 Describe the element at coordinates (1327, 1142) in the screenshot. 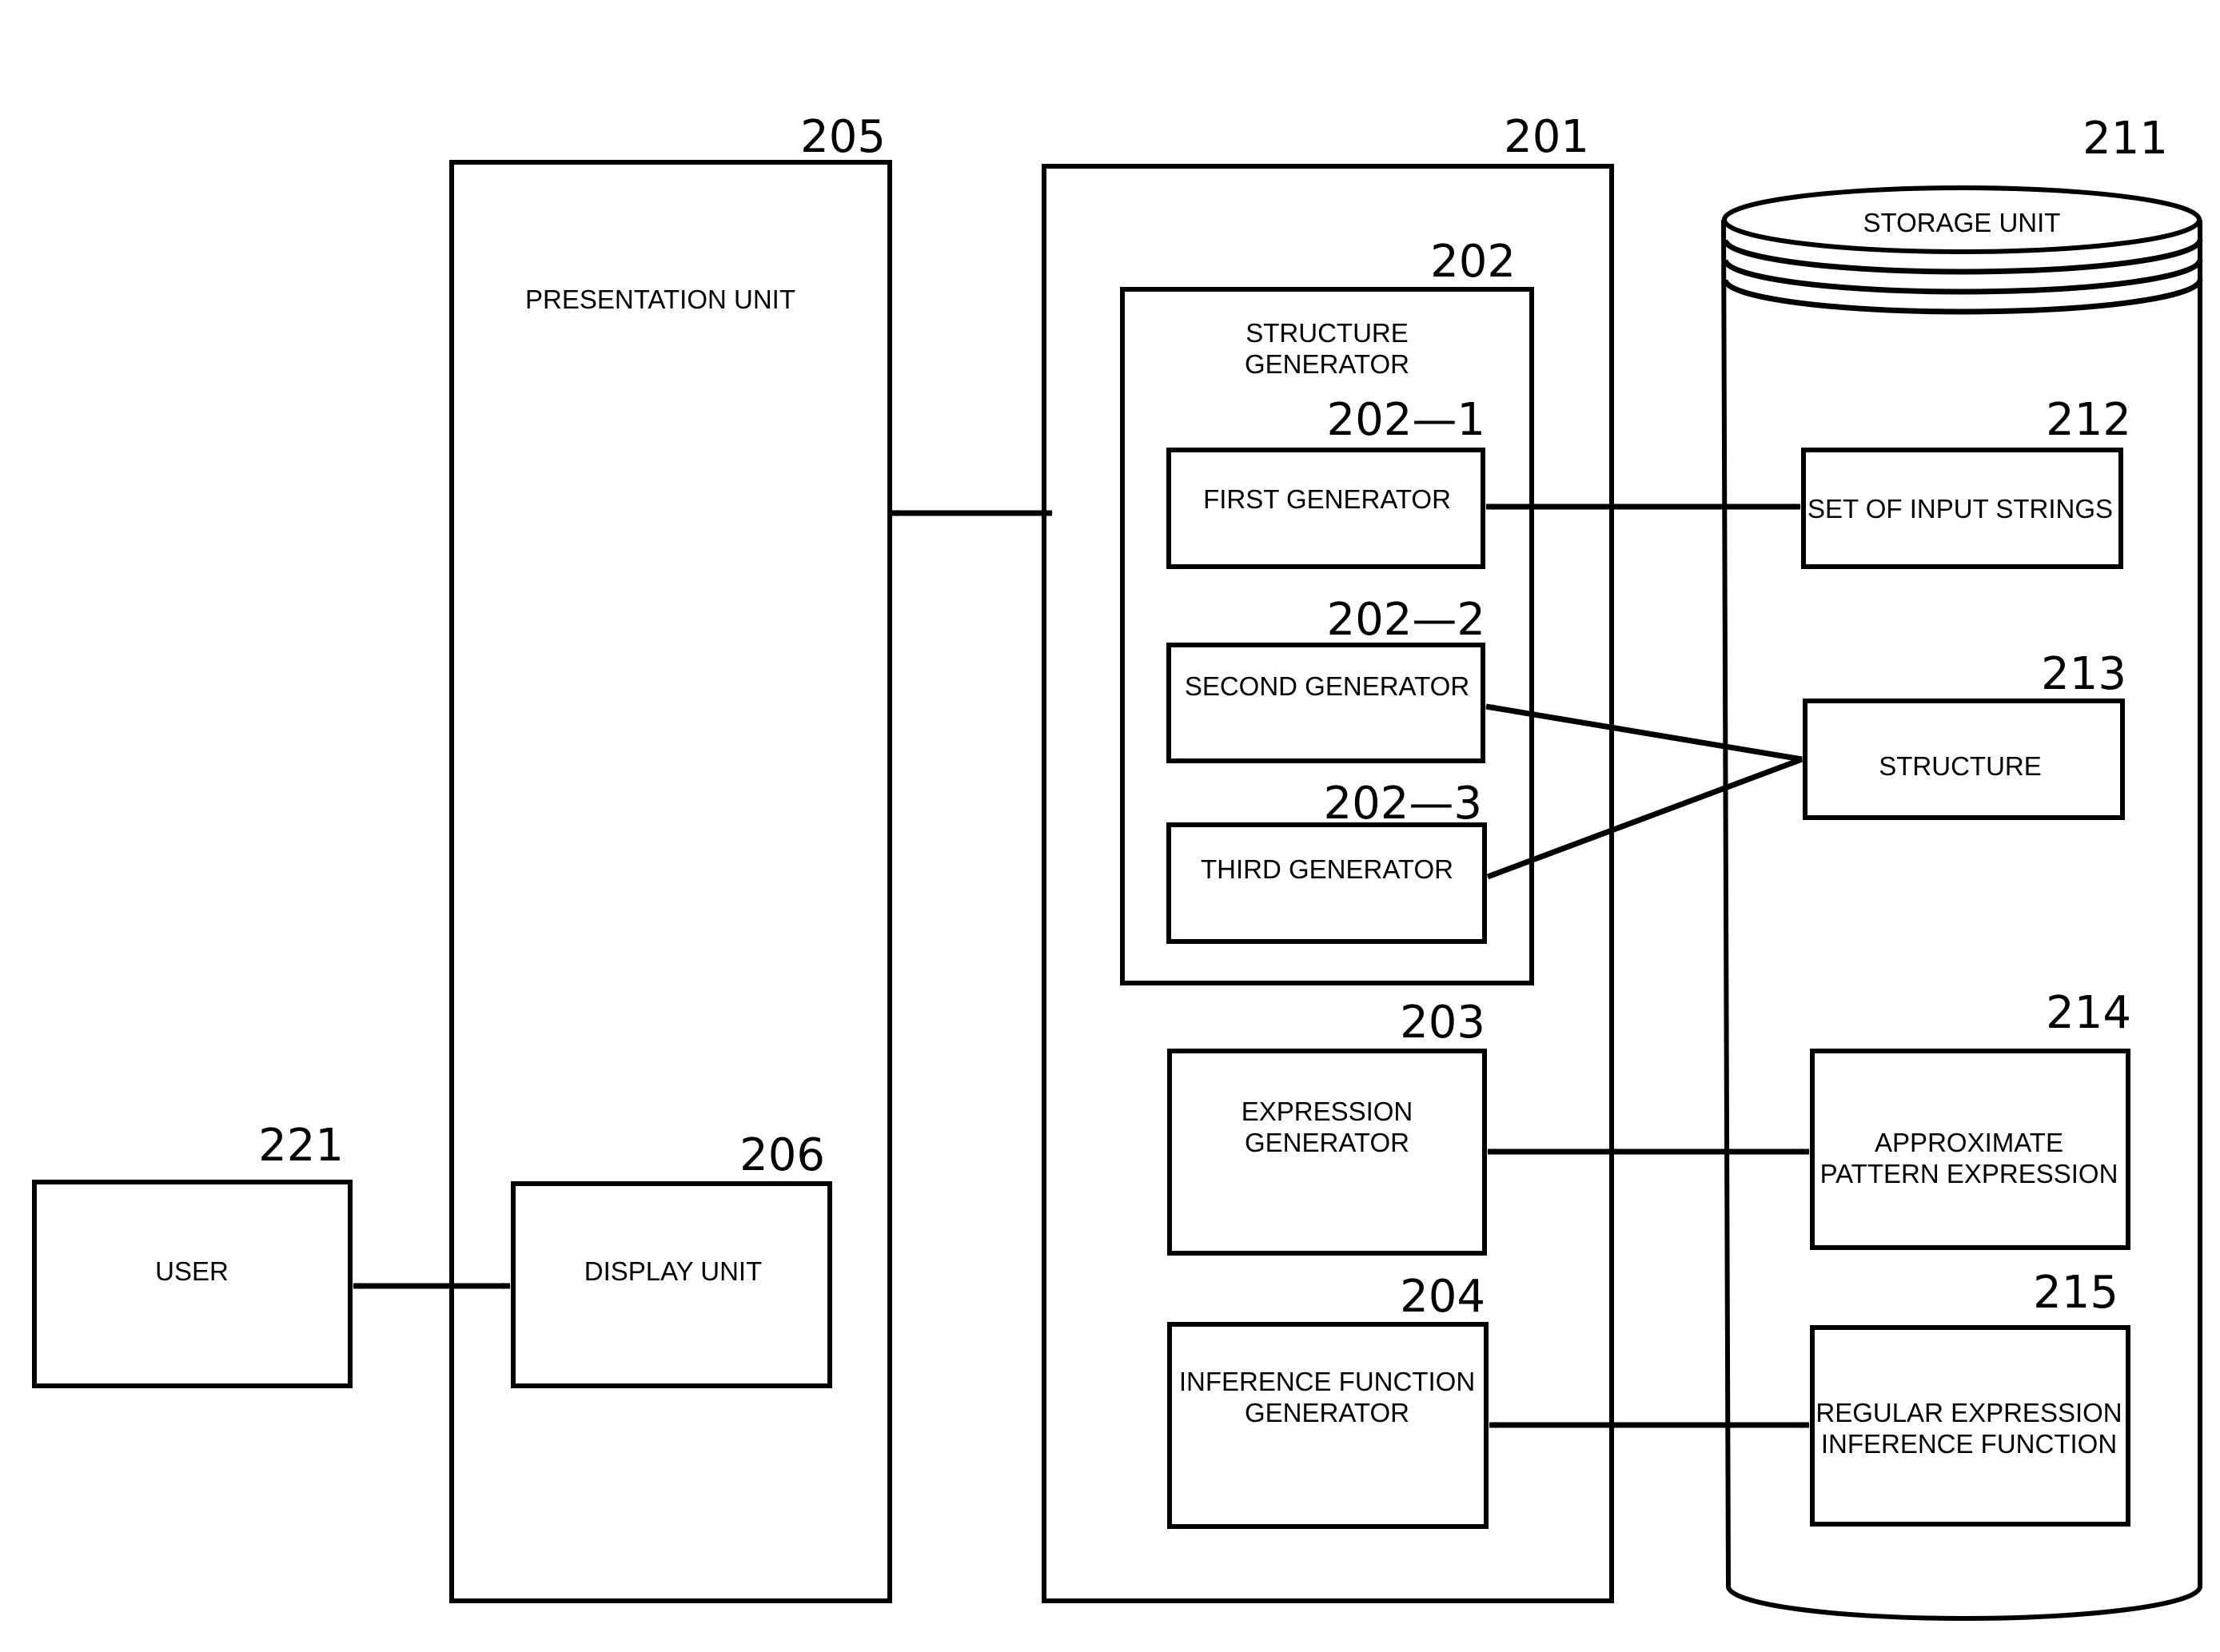

I see `expression-generator-label-line2: GENERATOR` at that location.